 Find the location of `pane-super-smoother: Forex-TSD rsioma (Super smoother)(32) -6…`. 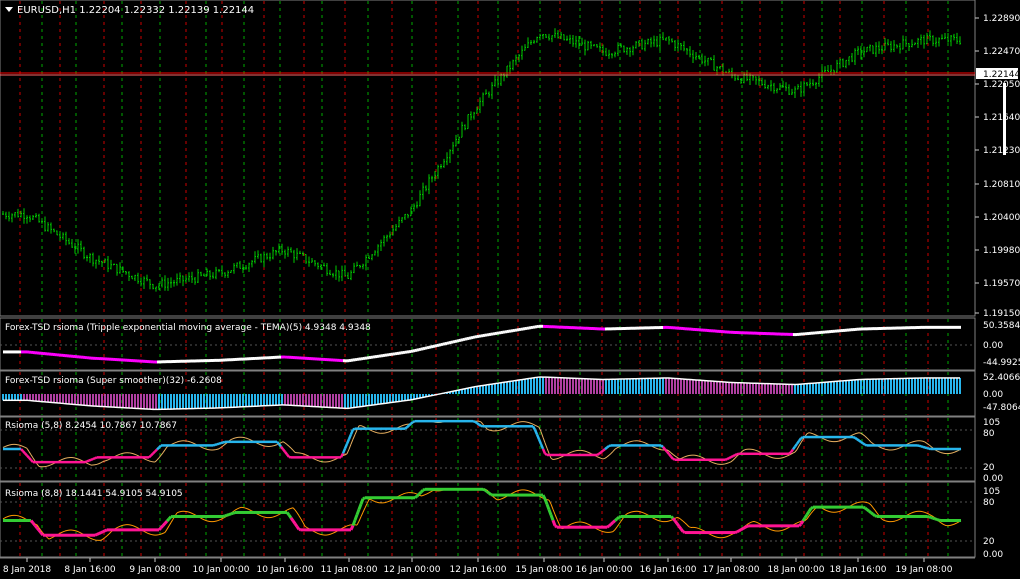

pane-super-smoother: Forex-TSD rsioma (Super smoother)(32) -6… is located at coordinates (488, 393).